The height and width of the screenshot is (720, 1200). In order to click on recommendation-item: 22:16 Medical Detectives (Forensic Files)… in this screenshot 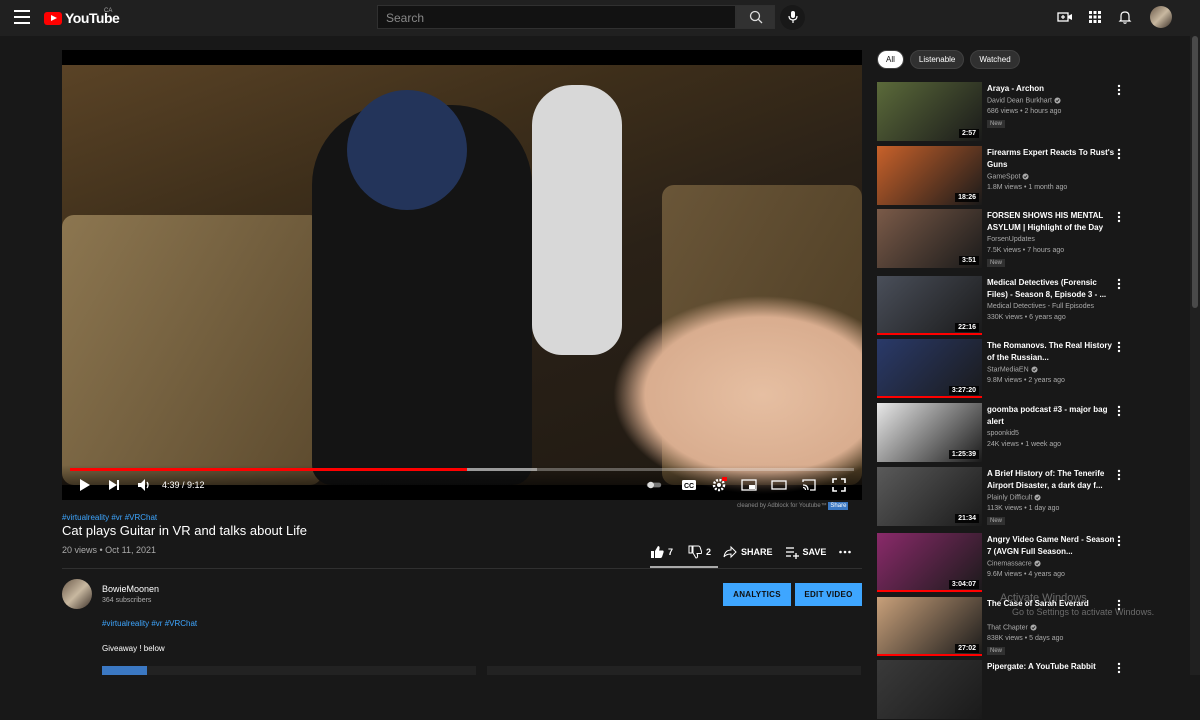, I will do `click(1029, 306)`.